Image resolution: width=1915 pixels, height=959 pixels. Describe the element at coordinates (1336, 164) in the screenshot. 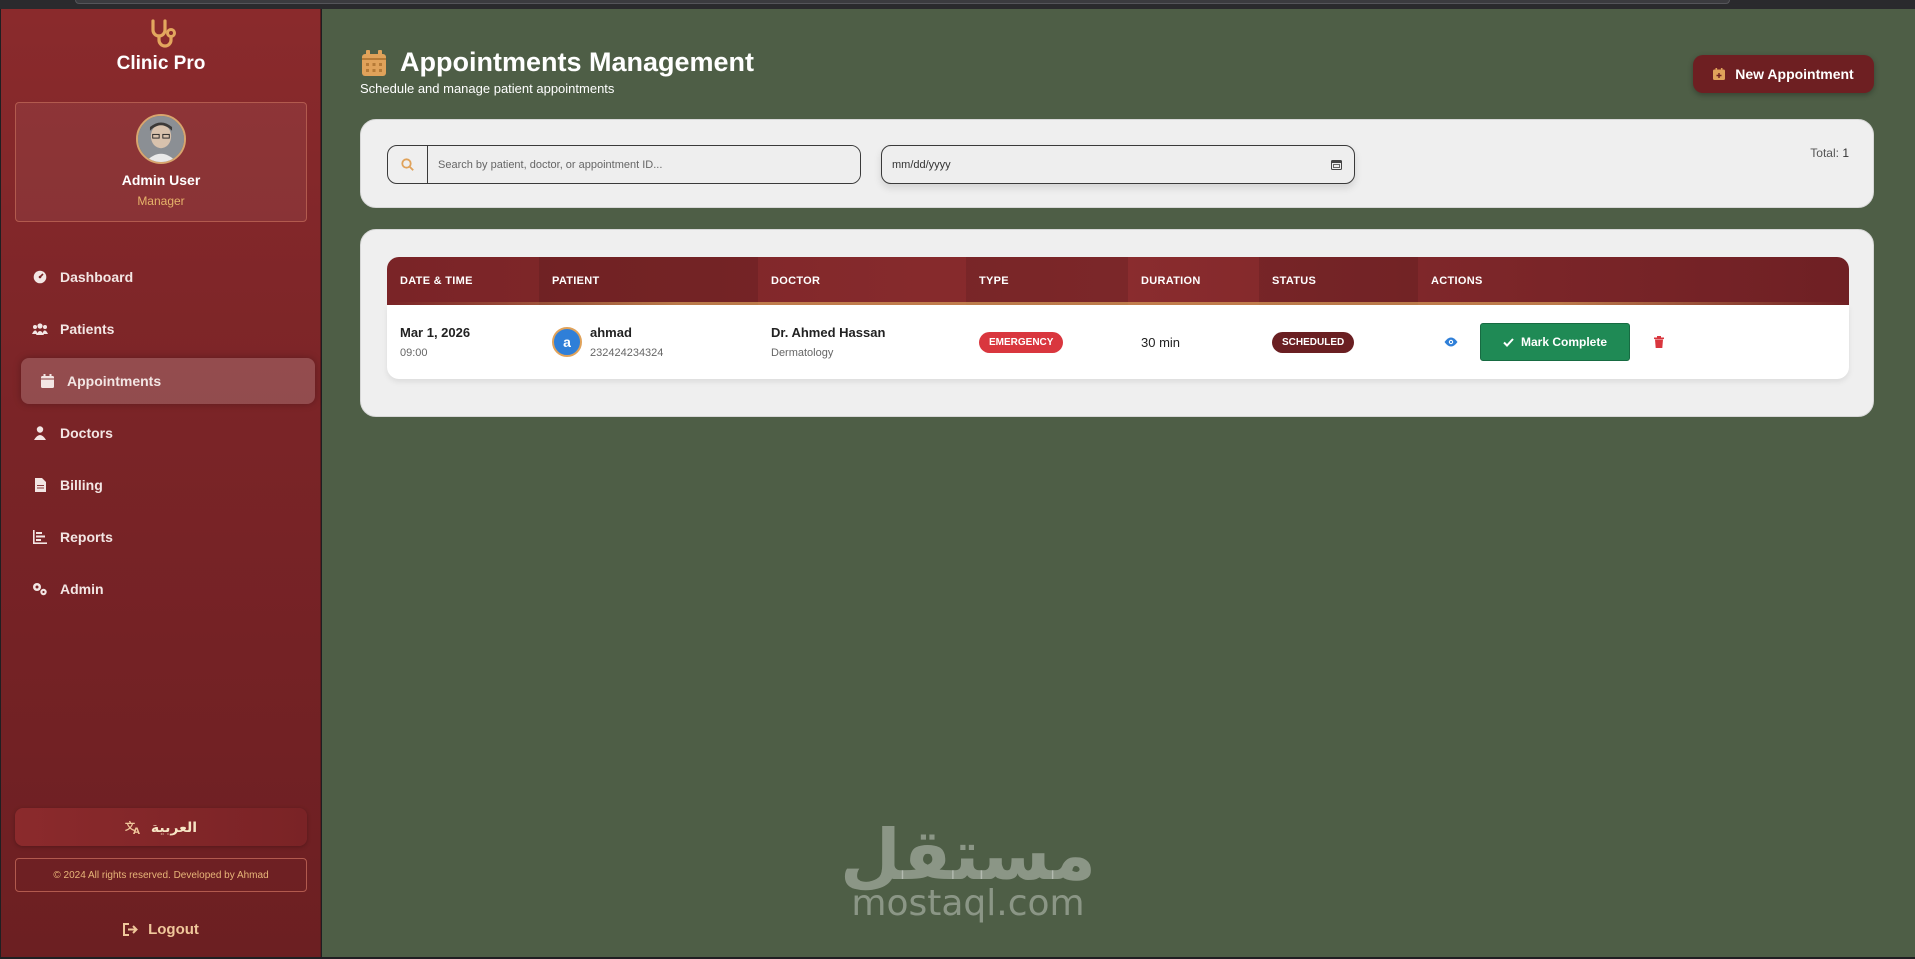

I see `date-picker-icon` at that location.